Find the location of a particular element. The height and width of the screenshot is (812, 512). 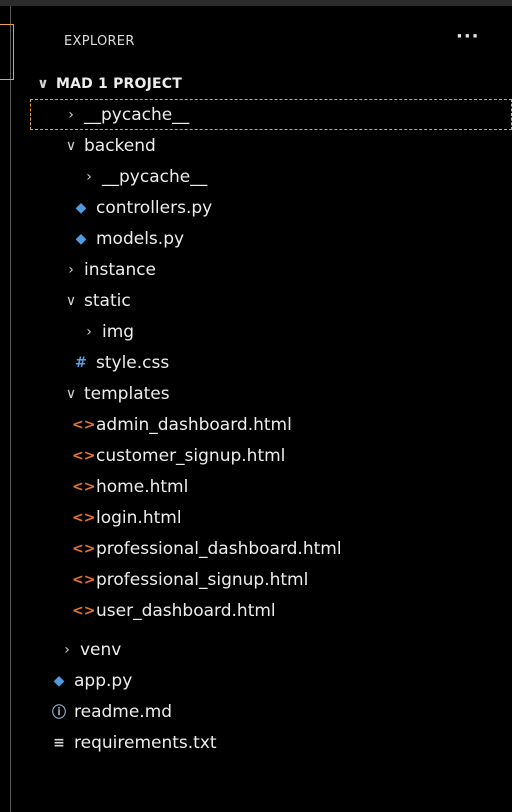

tree-item-label: static is located at coordinates (107, 300).